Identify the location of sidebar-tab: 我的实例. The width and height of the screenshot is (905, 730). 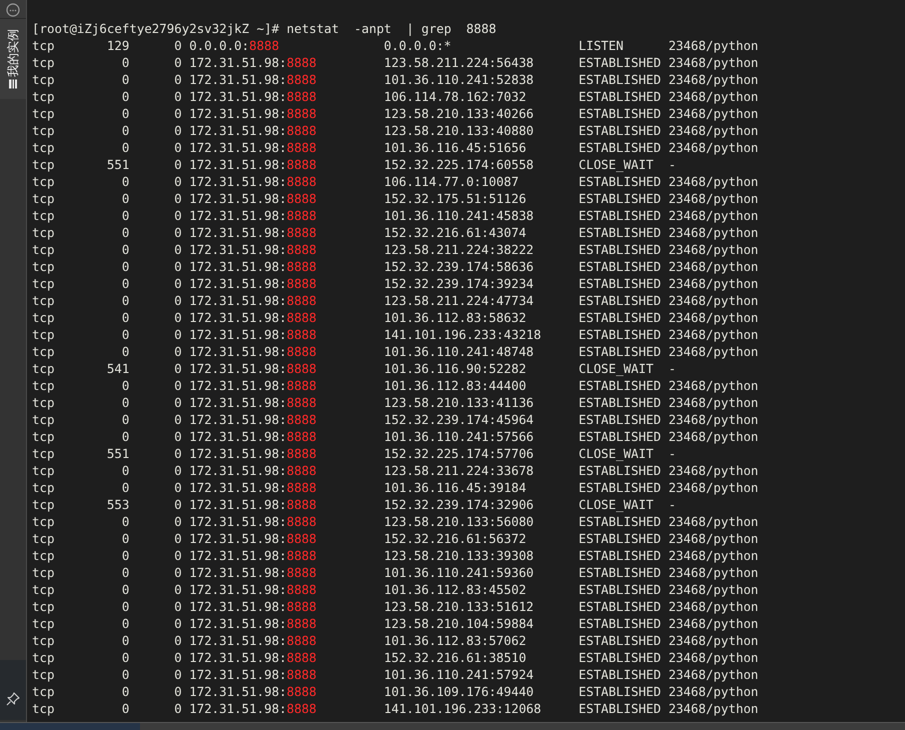
(13, 59).